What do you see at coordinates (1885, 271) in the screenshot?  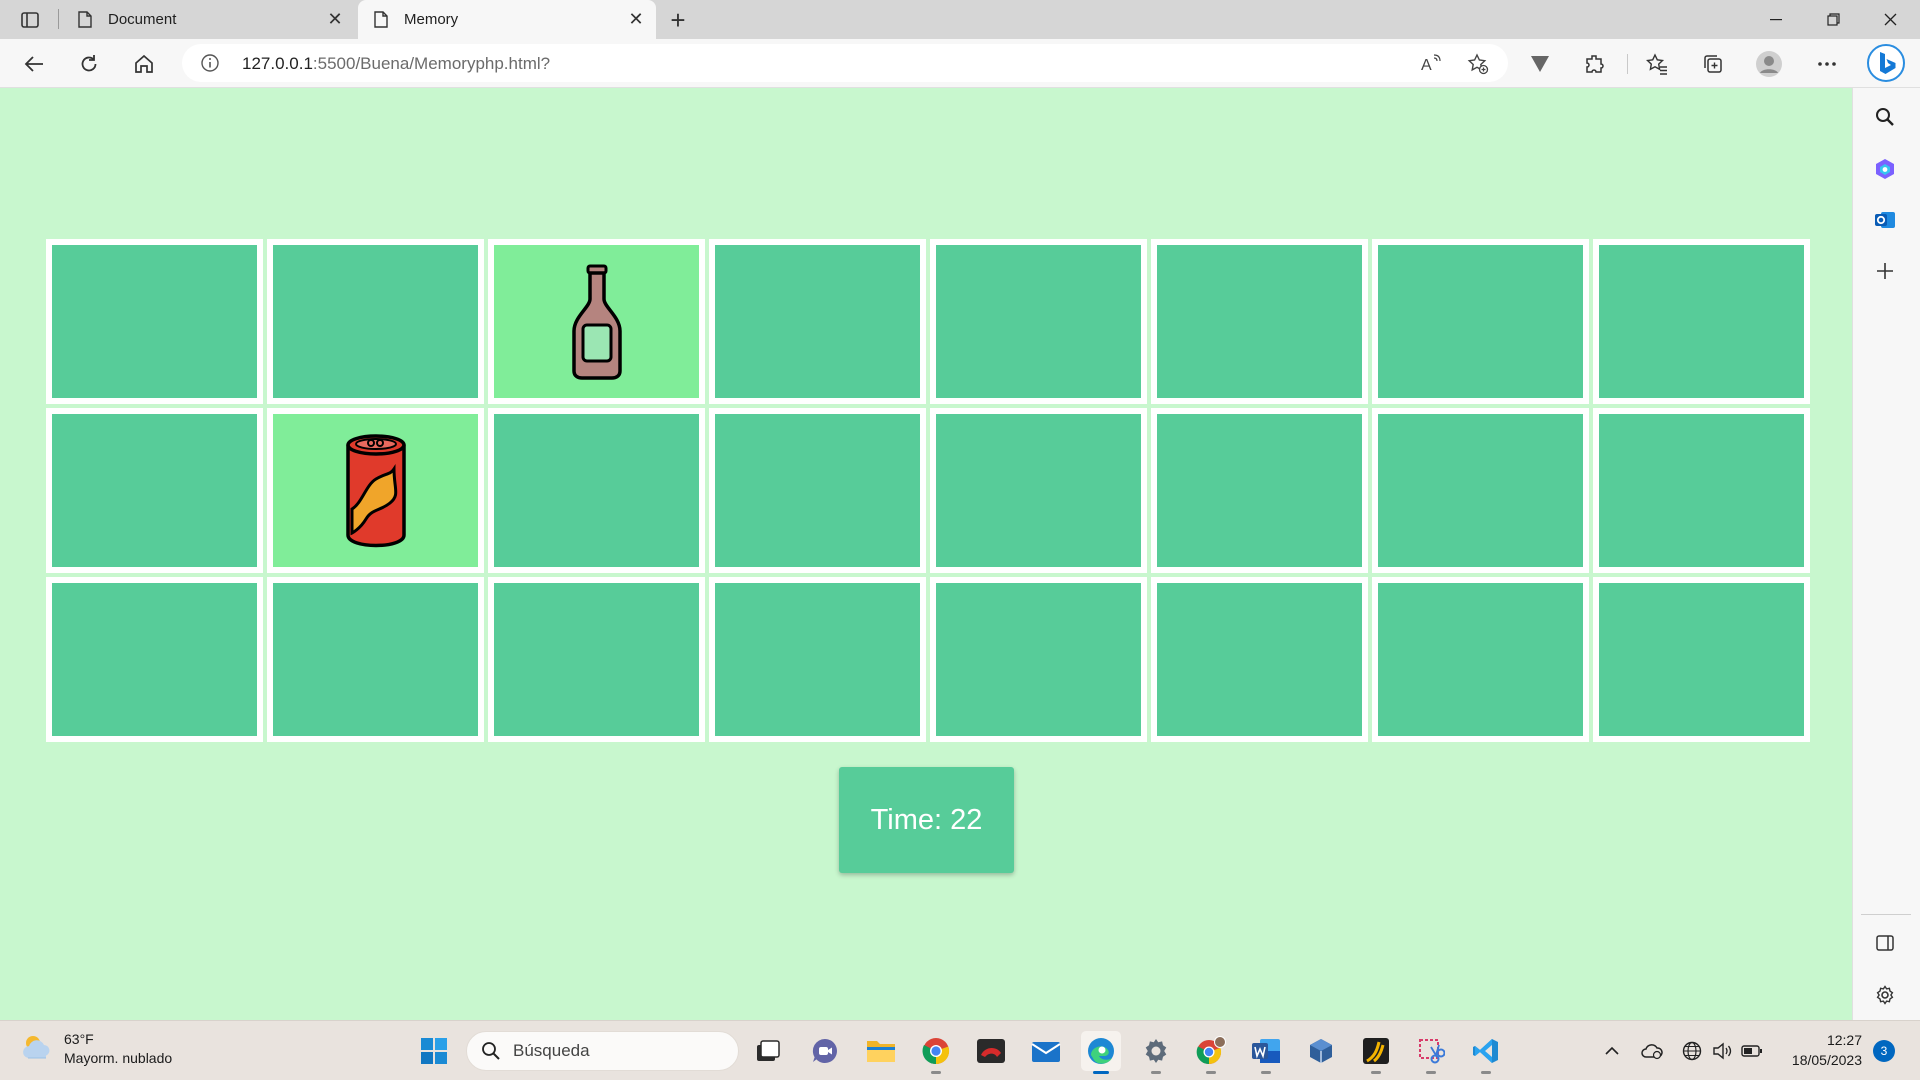 I see `add-sidebar-app-icon` at bounding box center [1885, 271].